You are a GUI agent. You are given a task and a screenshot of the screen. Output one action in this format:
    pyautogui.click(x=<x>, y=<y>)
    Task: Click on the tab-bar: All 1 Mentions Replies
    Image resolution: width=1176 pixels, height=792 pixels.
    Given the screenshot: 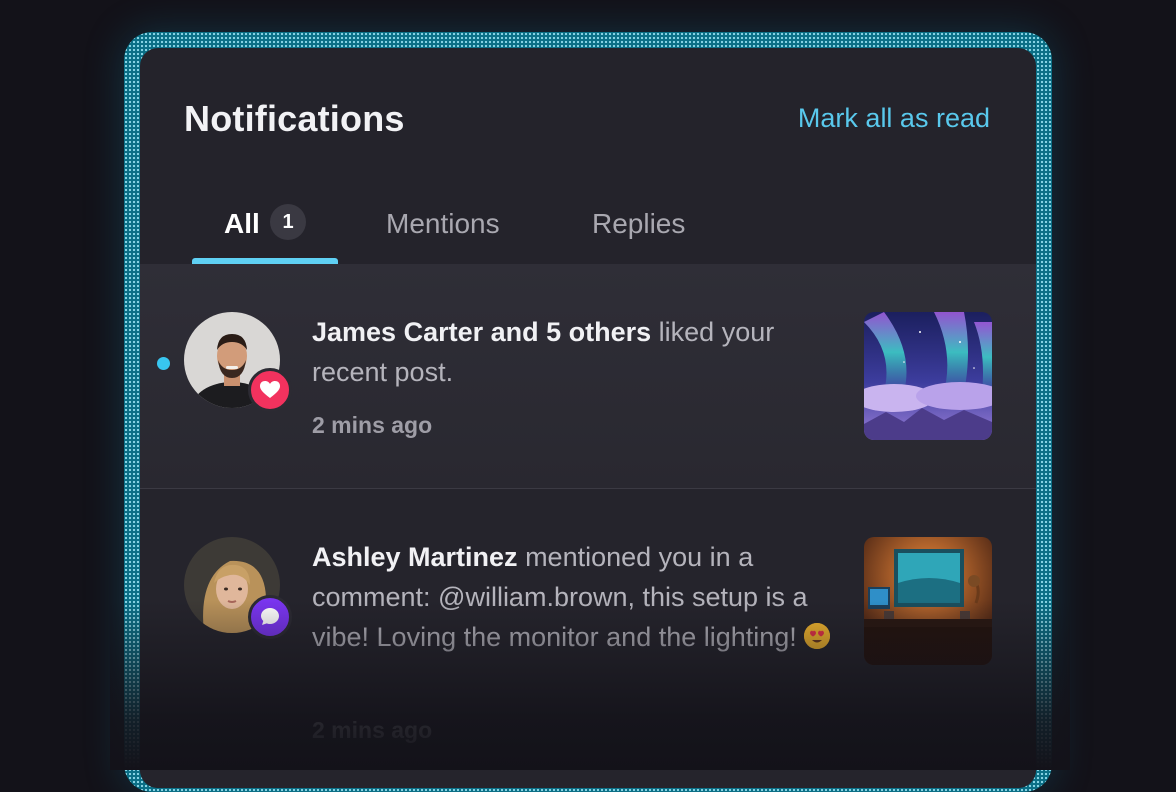 What is the action you would take?
    pyautogui.click(x=588, y=231)
    